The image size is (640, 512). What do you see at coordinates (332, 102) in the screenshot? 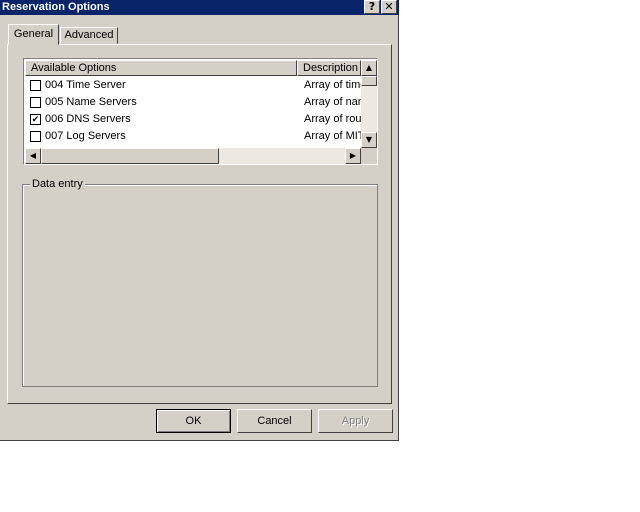
I see `option-description: Array of nam` at bounding box center [332, 102].